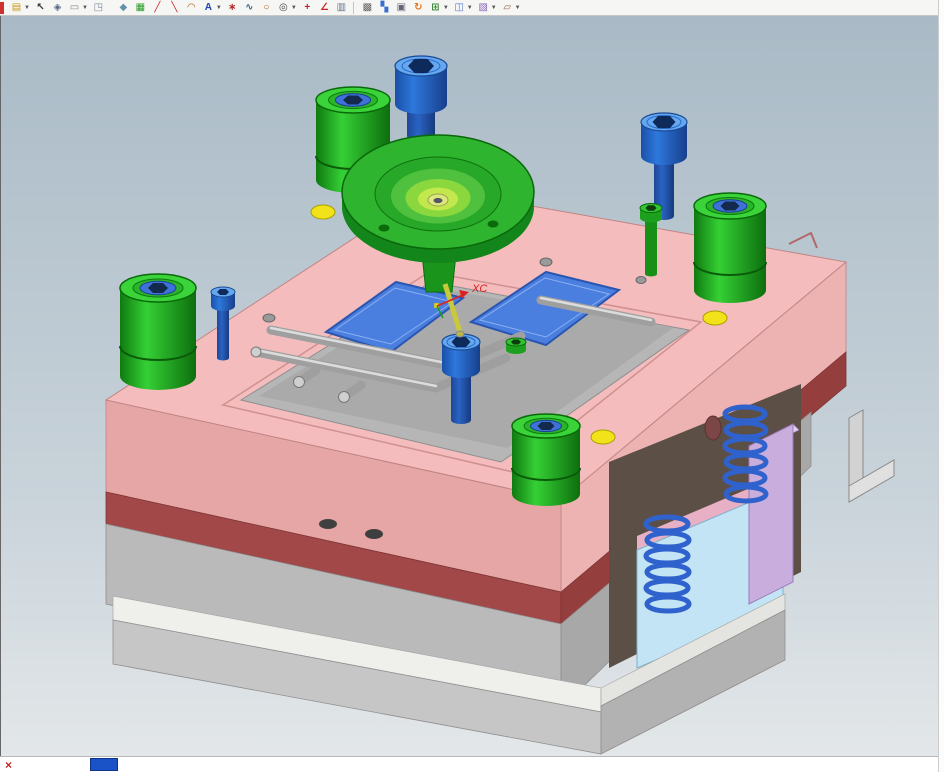 The height and width of the screenshot is (772, 944). I want to click on grab-hand-button: ▥, so click(341, 7).